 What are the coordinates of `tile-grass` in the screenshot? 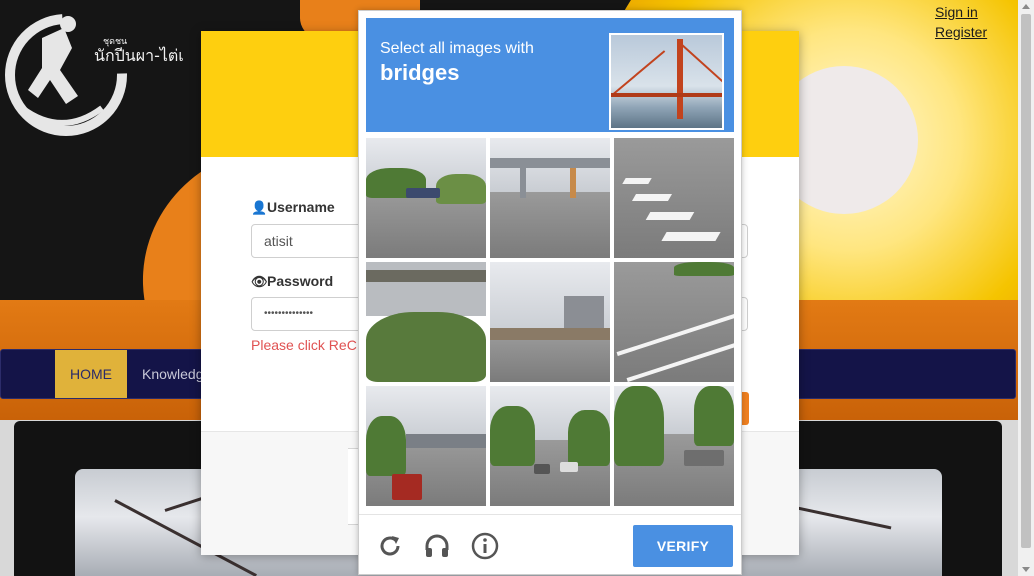 It's located at (704, 269).